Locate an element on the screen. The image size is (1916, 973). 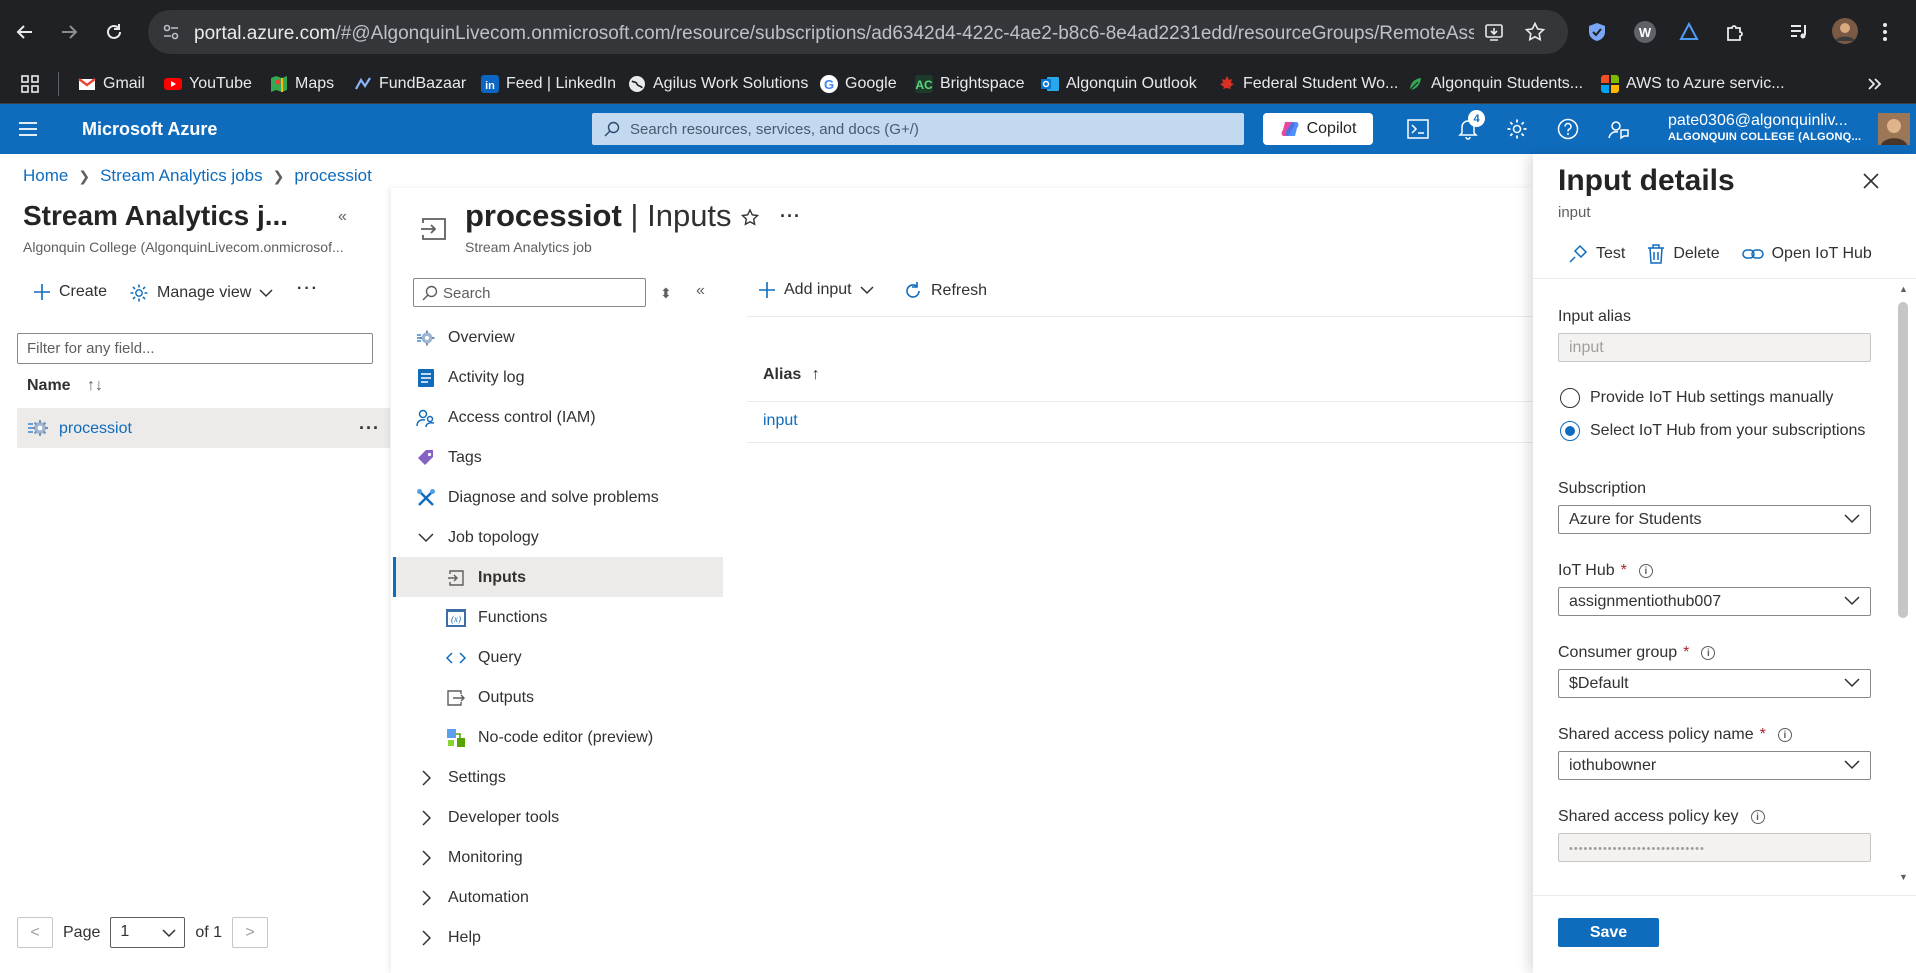
extensions-puzzle-icon is located at coordinates (1735, 32).